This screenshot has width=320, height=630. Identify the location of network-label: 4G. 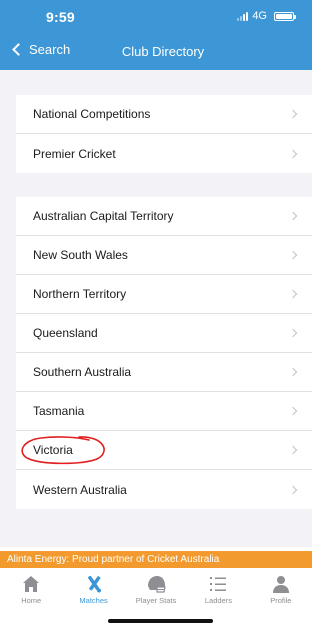
(259, 16).